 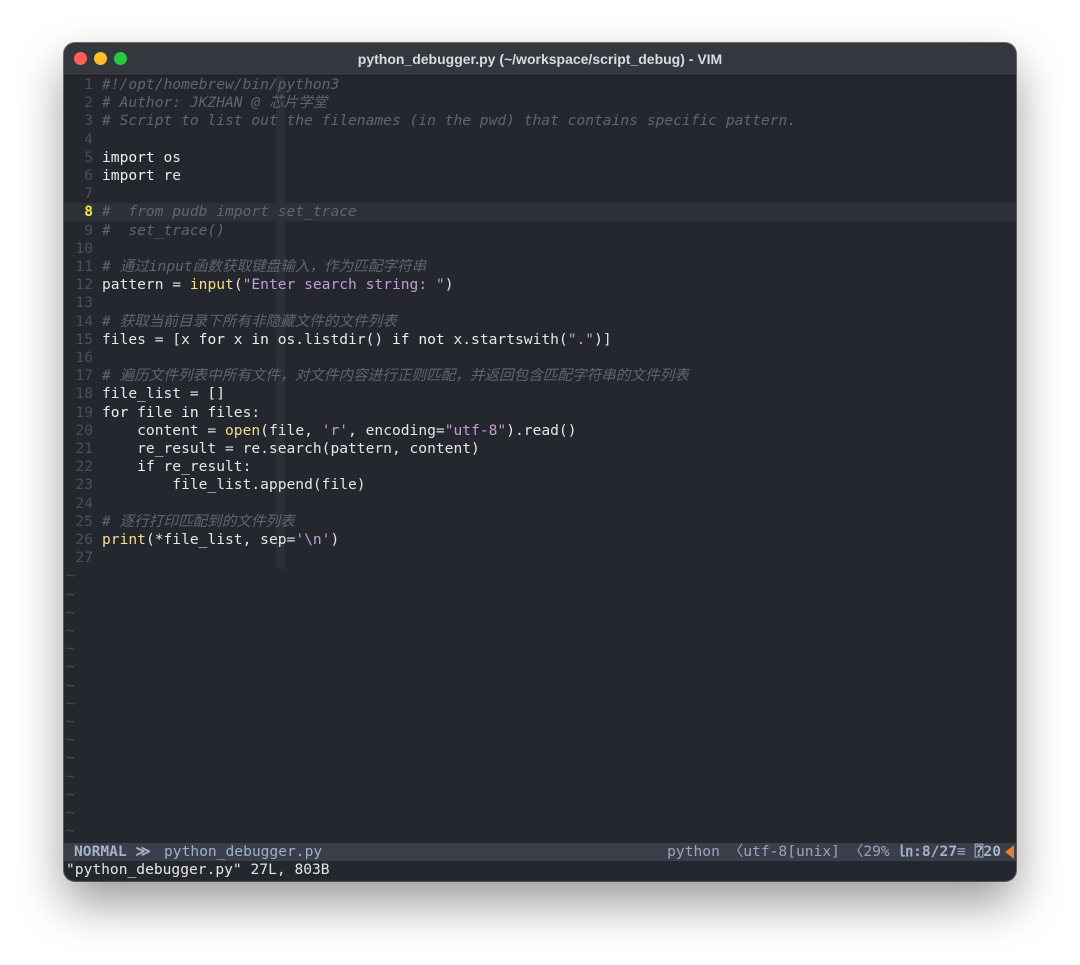 I want to click on line-text: # set_trace(), so click(x=163, y=230).